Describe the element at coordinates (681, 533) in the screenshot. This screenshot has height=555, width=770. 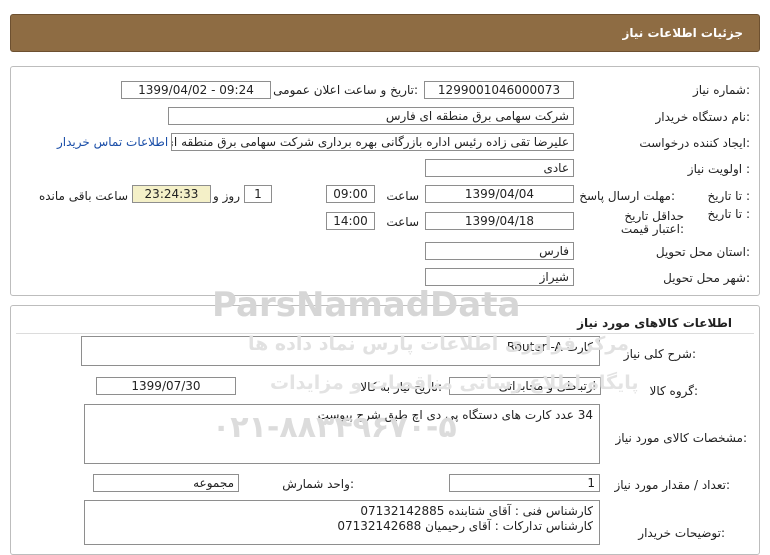
I see `buyer-notes-label: توضیحات خریدار:` at that location.